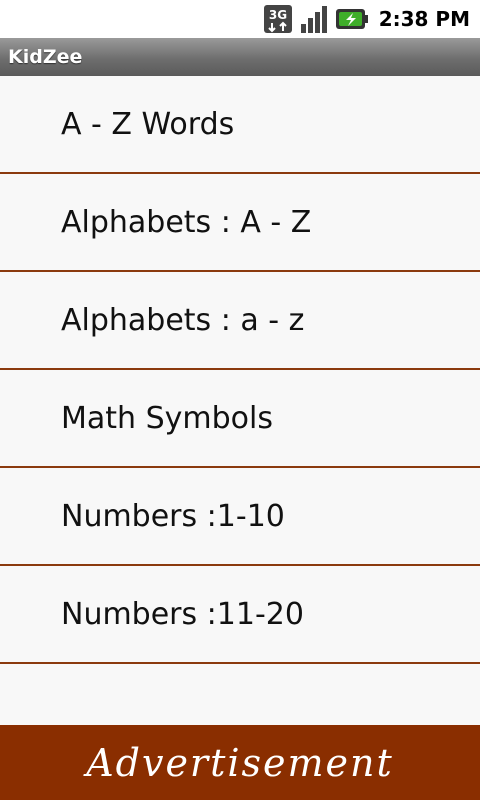  I want to click on menu-item-numbers-11-20: Numbers :11-20, so click(240, 615).